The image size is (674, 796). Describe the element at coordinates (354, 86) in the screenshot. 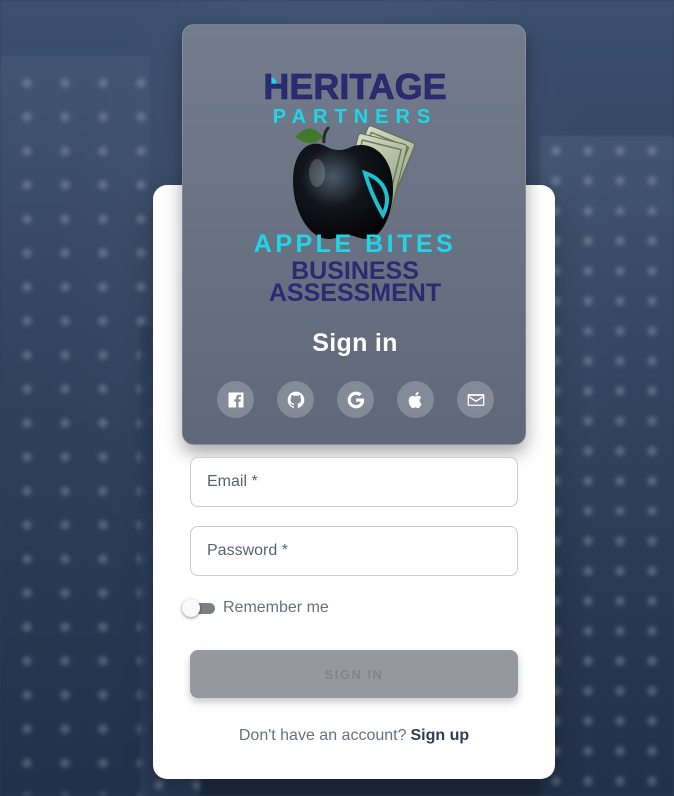

I see `logo-heritage-text: HERITAGE` at that location.